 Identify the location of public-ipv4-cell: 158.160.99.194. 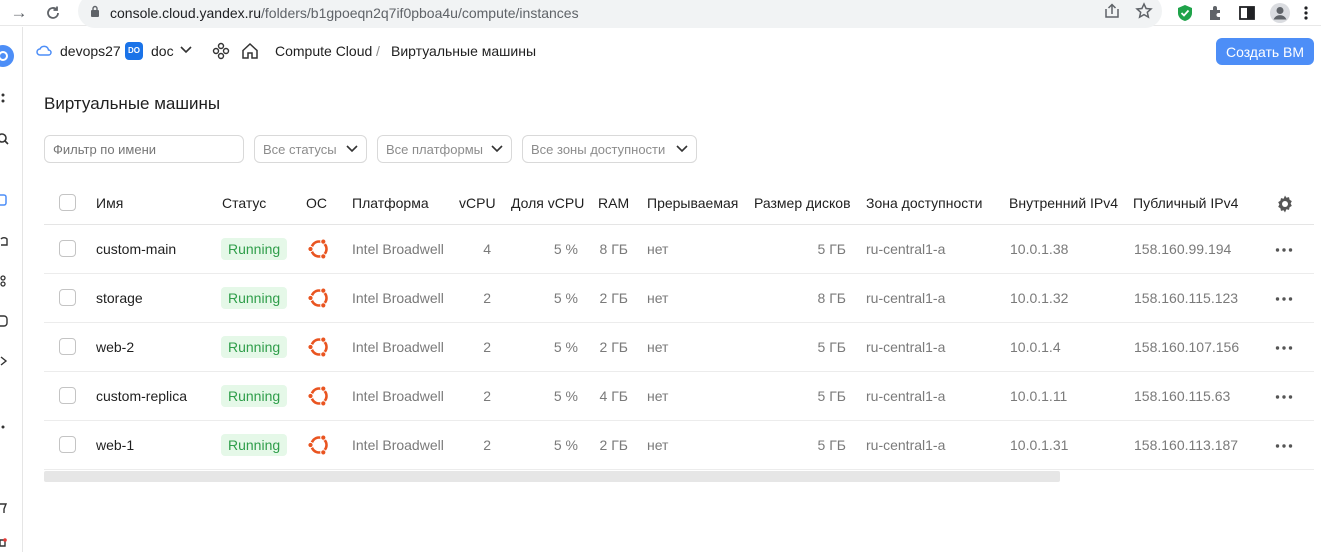
(1183, 249).